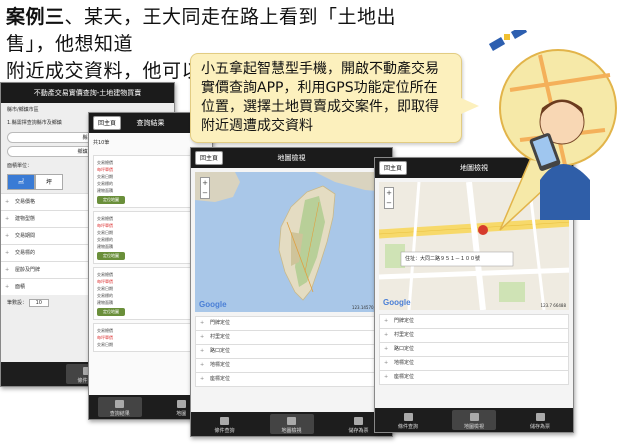 The image size is (620, 447). I want to click on count-input: 10, so click(38, 303).